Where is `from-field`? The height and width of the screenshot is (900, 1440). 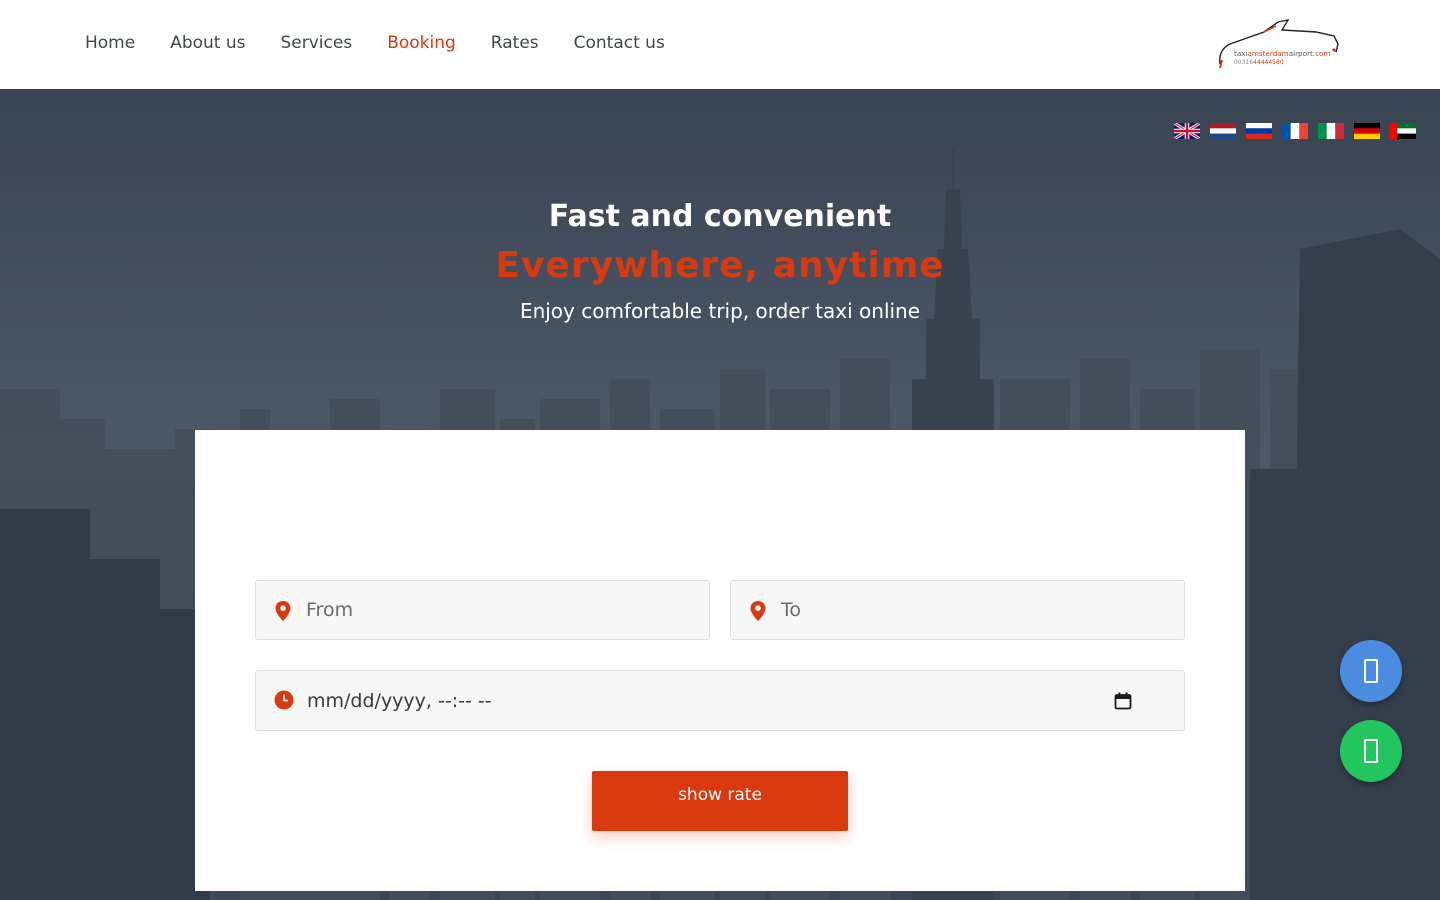
from-field is located at coordinates (482, 610).